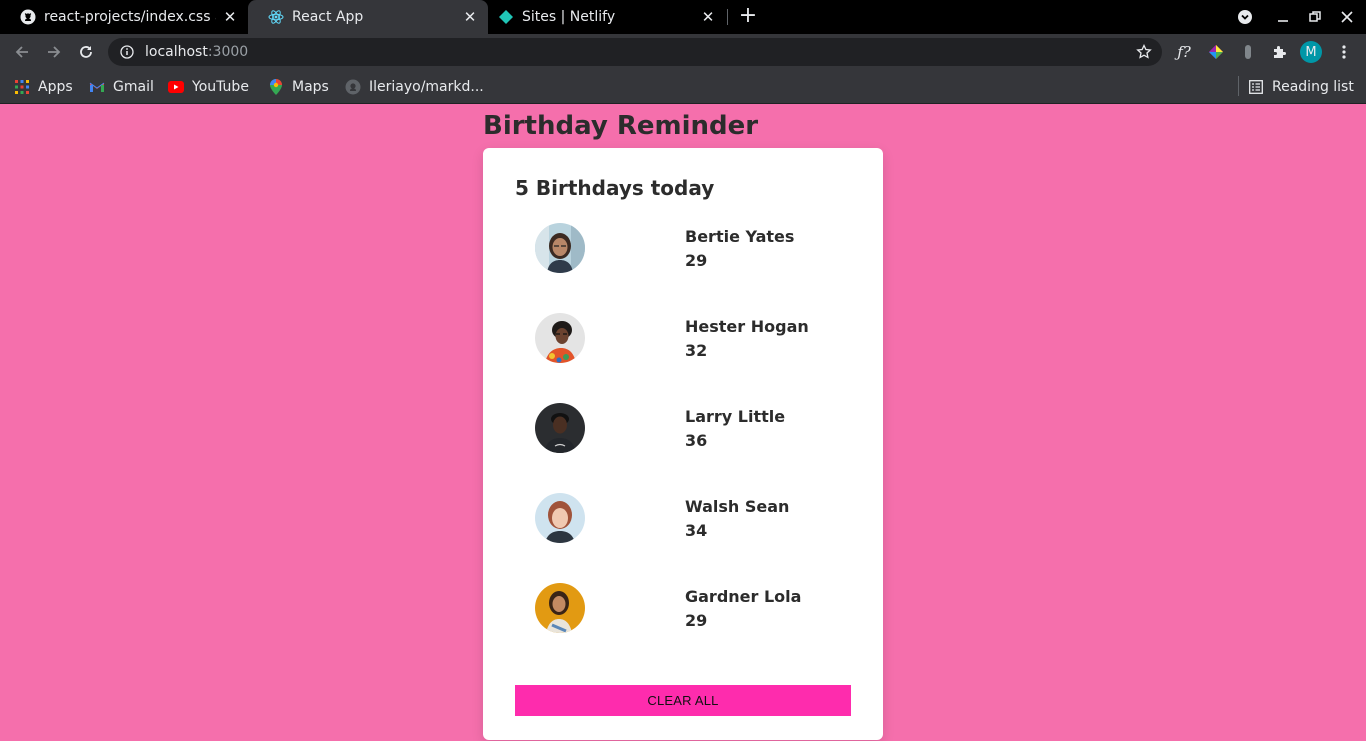 The width and height of the screenshot is (1366, 741). Describe the element at coordinates (97, 87) in the screenshot. I see `gmail-icon` at that location.